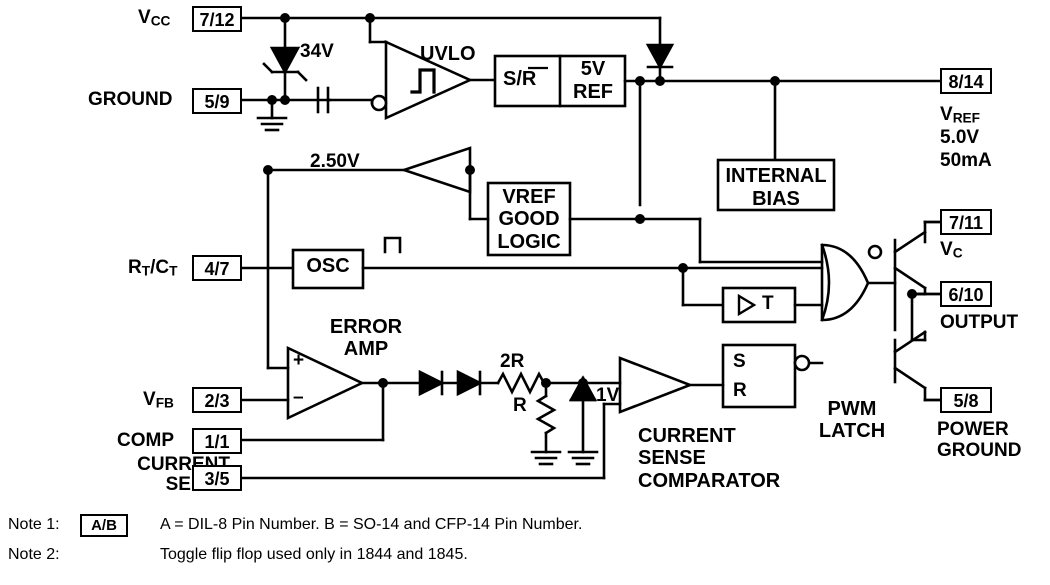 The height and width of the screenshot is (585, 1050). Describe the element at coordinates (979, 322) in the screenshot. I see `annotation-output: OUTPUT` at that location.